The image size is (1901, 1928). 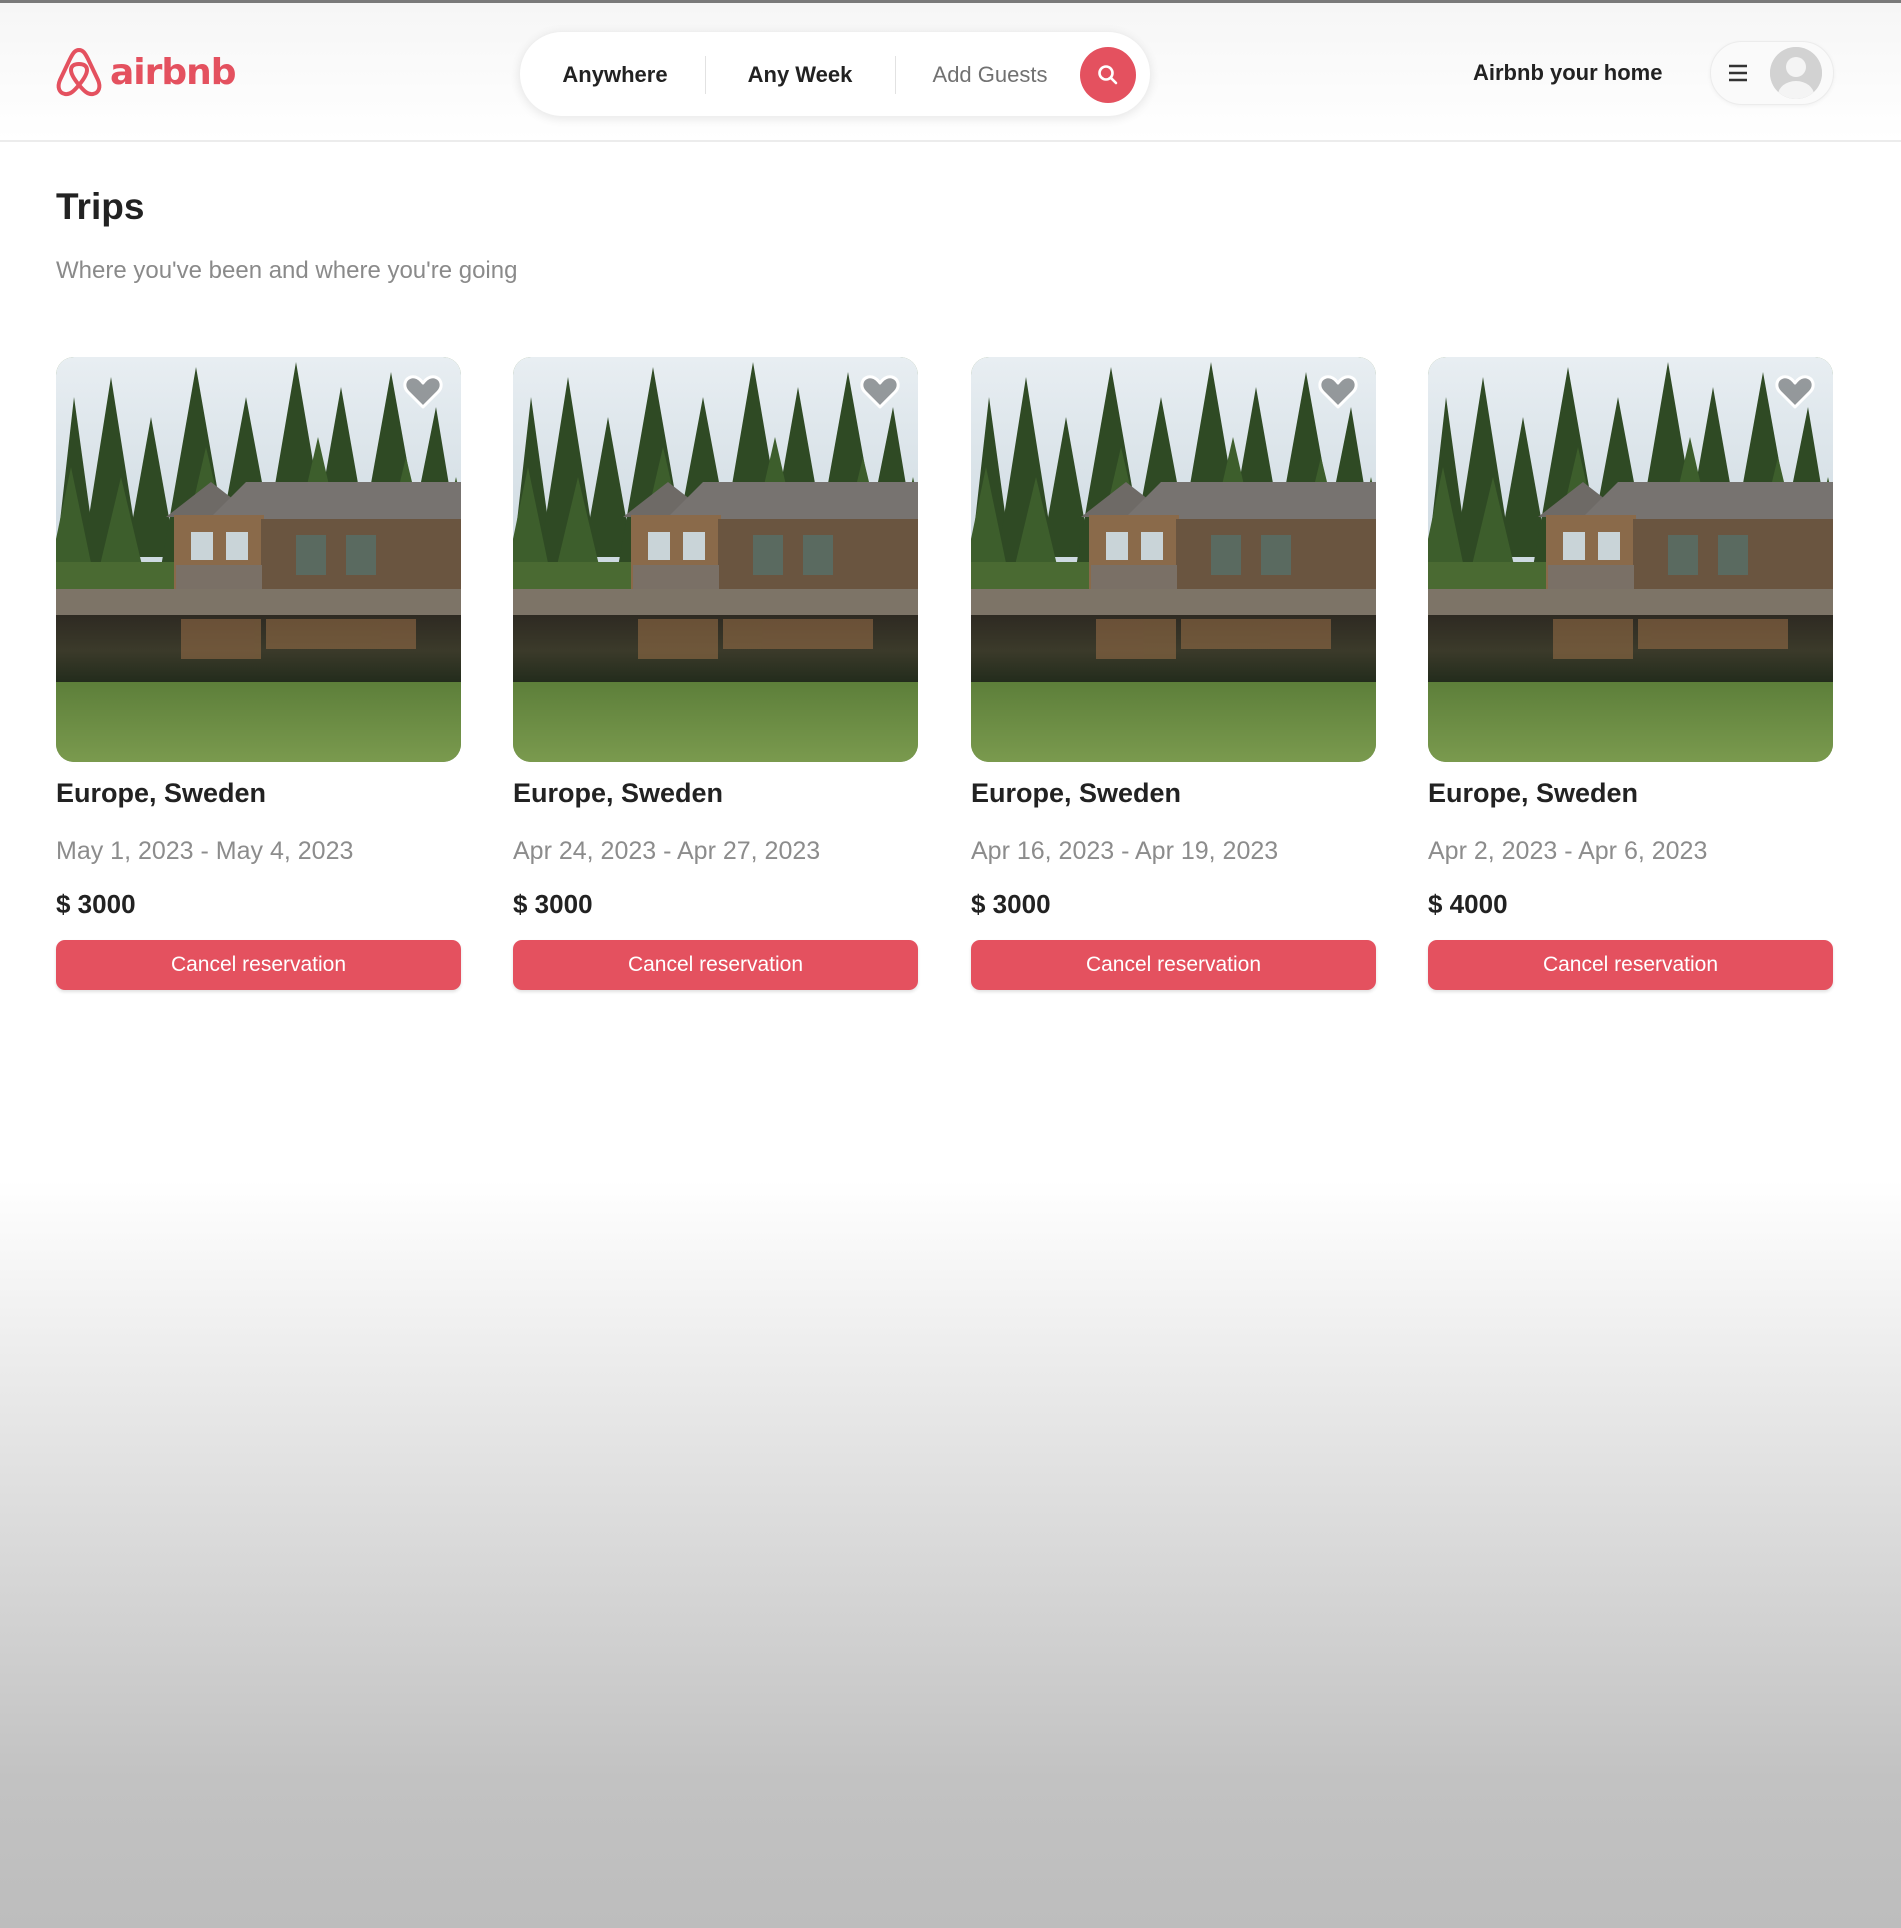 What do you see at coordinates (100, 206) in the screenshot?
I see `page-title: Trips` at bounding box center [100, 206].